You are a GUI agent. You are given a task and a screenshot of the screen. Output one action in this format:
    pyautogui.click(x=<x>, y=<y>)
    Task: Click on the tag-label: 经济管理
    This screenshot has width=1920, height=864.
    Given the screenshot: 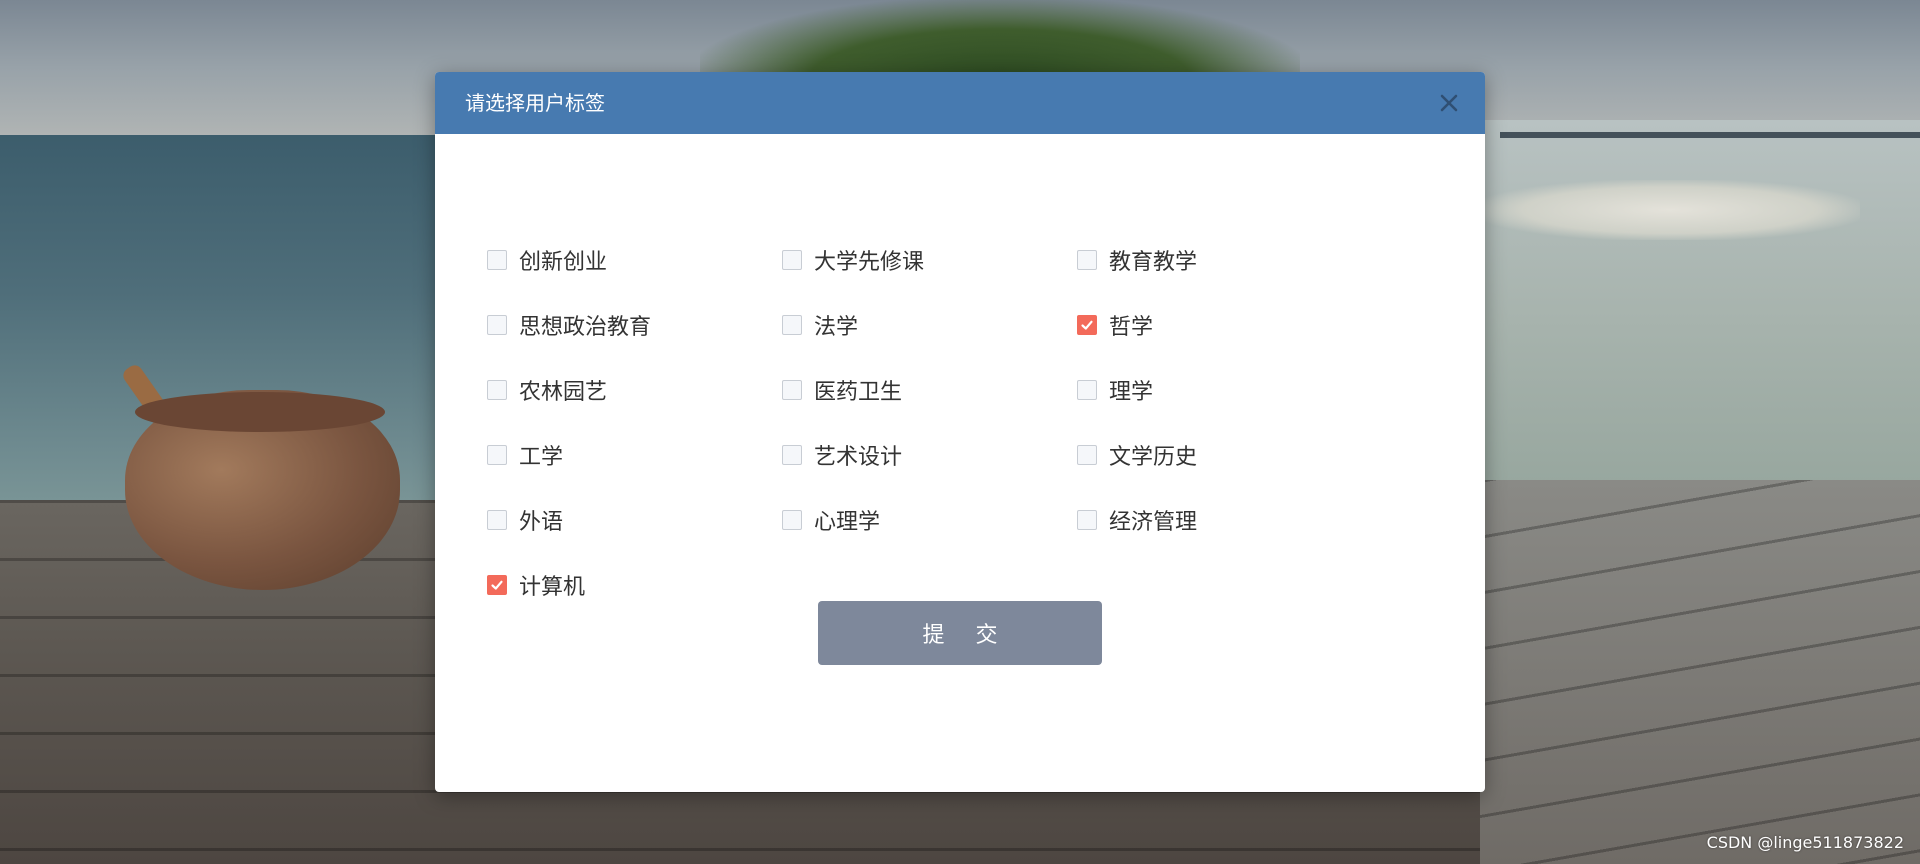 What is the action you would take?
    pyautogui.click(x=1153, y=522)
    